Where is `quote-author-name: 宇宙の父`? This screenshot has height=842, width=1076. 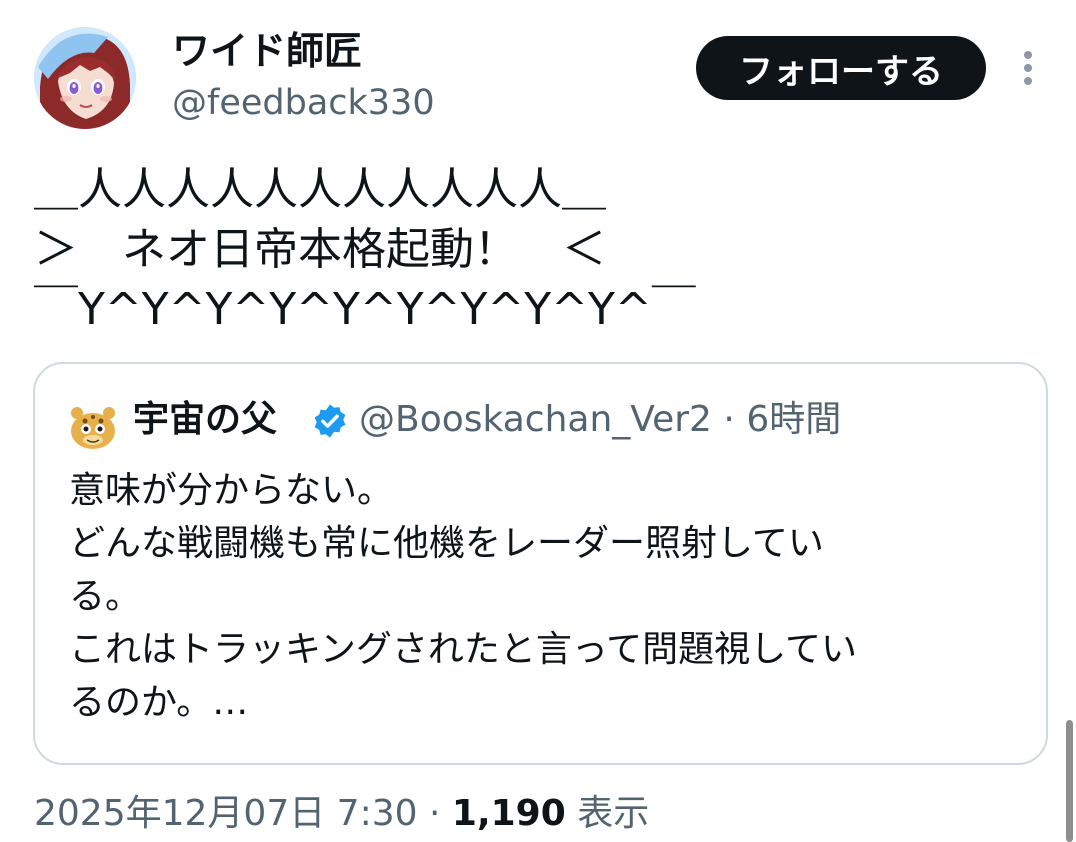
quote-author-name: 宇宙の父 is located at coordinates (205, 420).